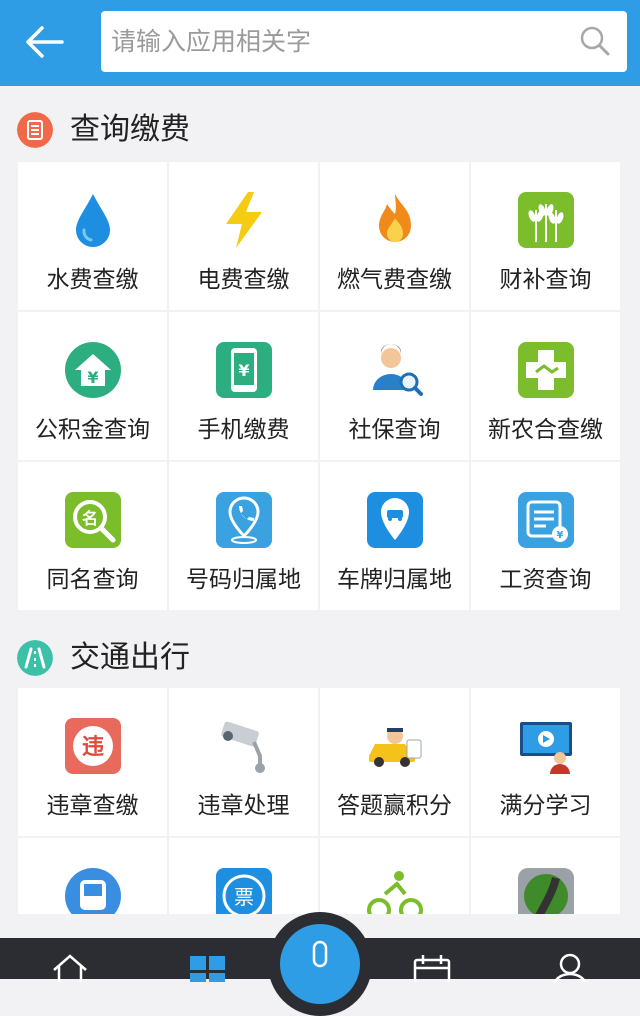  I want to click on road-icon, so click(546, 891).